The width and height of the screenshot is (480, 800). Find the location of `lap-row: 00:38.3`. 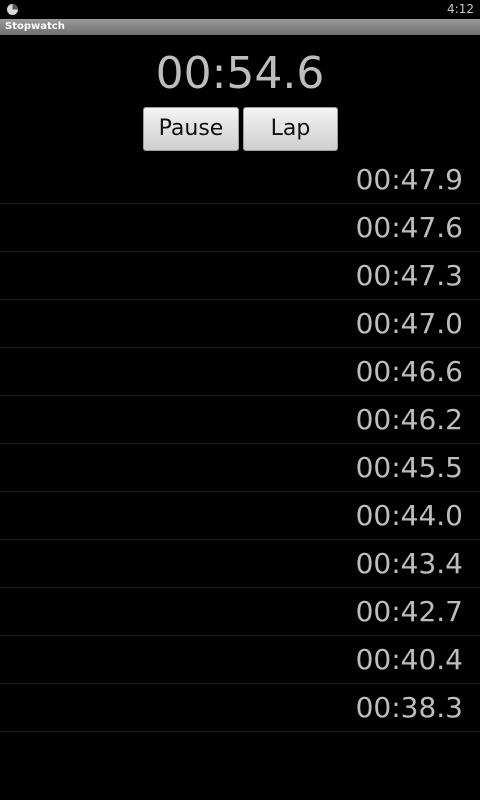

lap-row: 00:38.3 is located at coordinates (240, 708).